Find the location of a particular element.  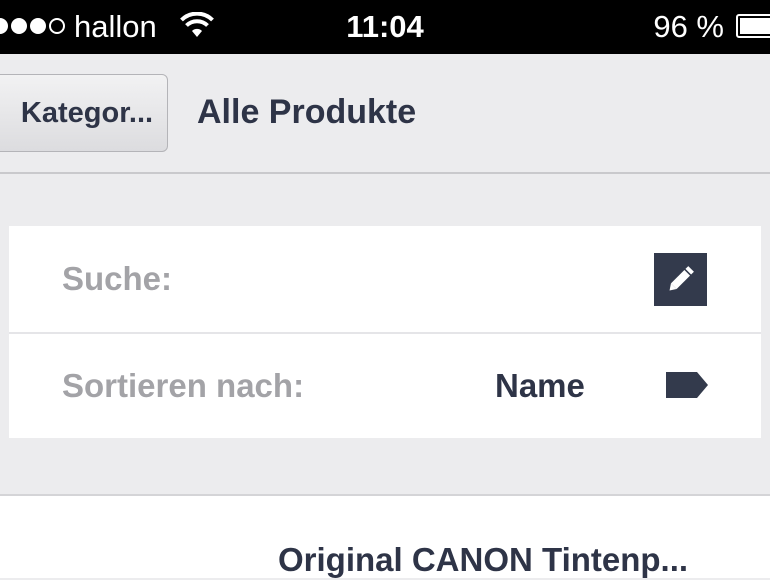

battery-percentage: 96 % is located at coordinates (688, 26).